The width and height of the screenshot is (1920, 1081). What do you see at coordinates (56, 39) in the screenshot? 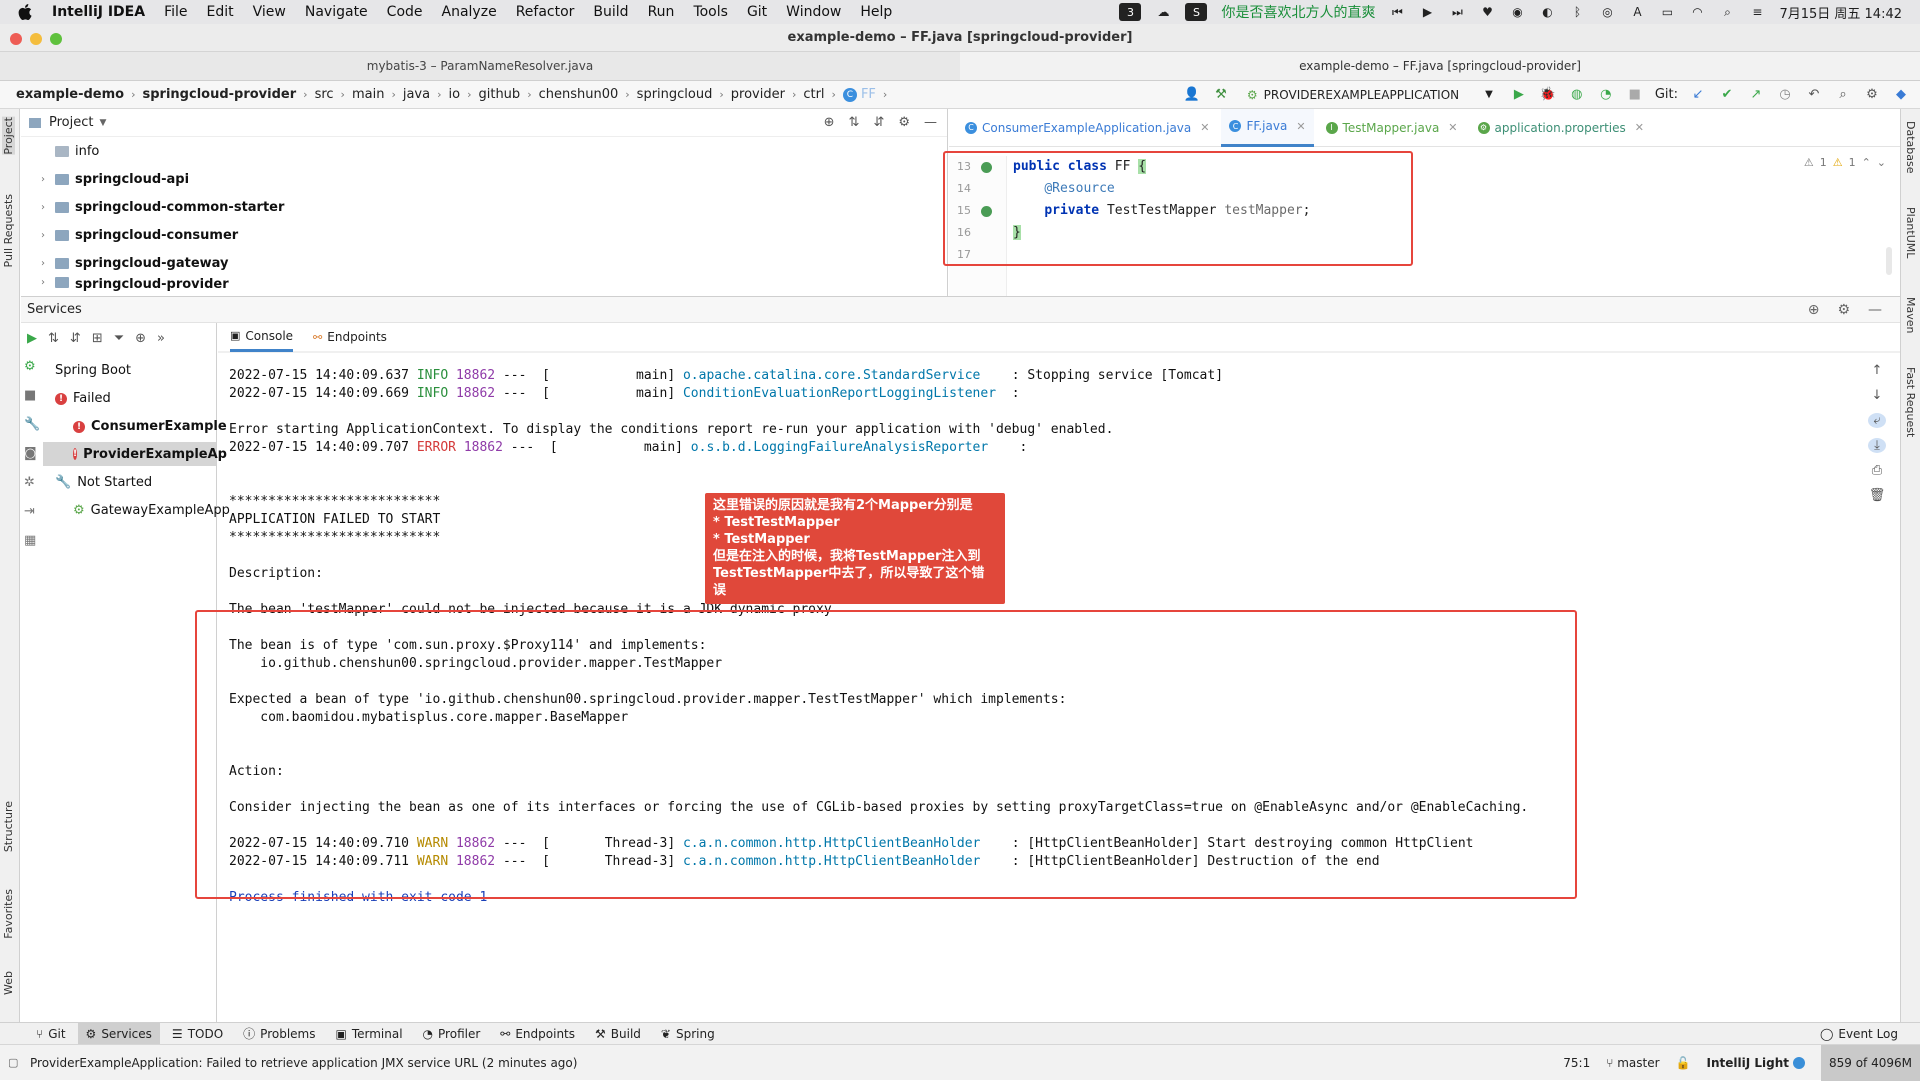
I see `zoom-window-icon` at bounding box center [56, 39].